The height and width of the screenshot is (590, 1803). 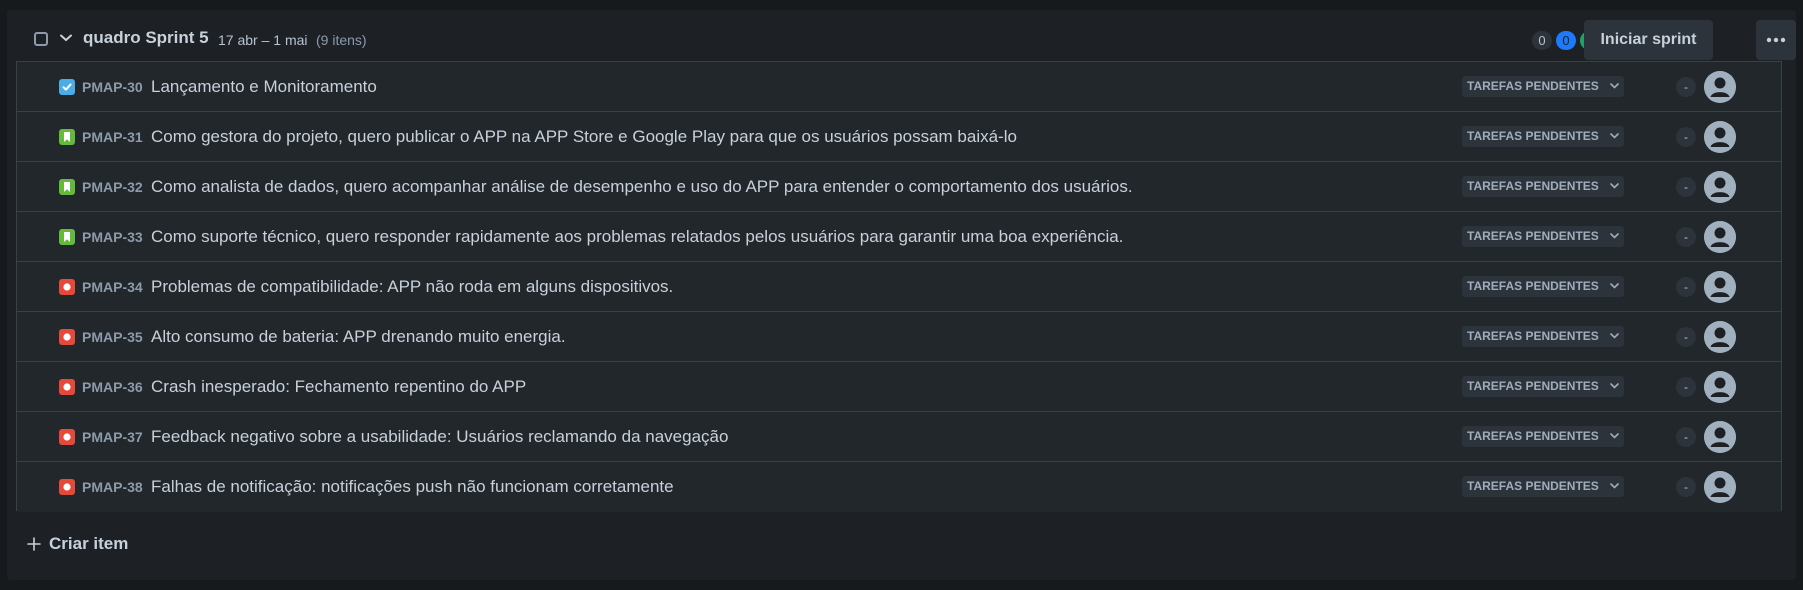 I want to click on sprint-item-count: (9 itens), so click(x=341, y=40).